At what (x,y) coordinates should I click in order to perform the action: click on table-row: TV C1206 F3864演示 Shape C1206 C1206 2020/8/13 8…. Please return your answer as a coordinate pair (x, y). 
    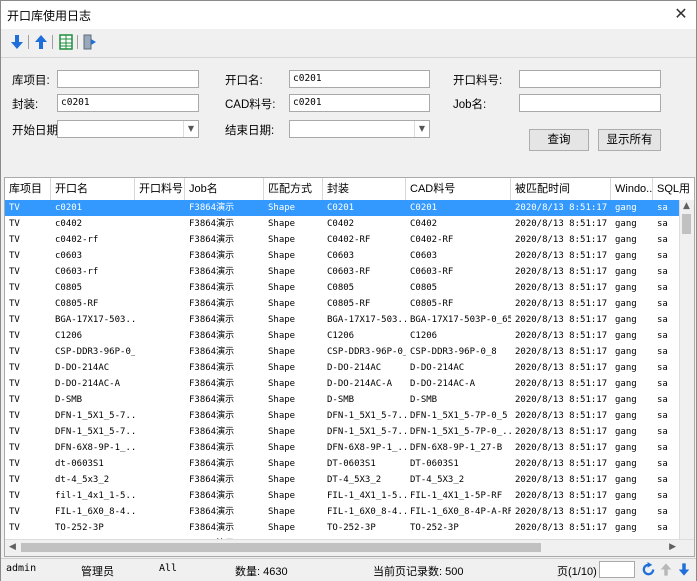
    Looking at the image, I should click on (349, 336).